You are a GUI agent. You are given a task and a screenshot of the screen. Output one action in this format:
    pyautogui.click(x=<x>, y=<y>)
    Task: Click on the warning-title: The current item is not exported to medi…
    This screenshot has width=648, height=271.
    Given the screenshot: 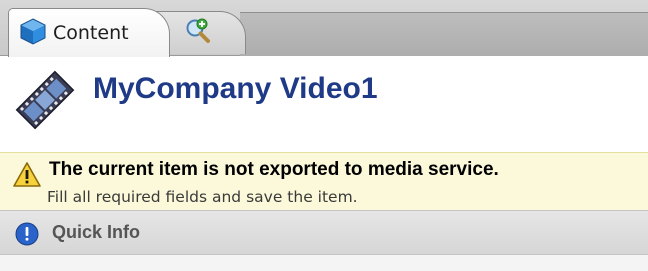 What is the action you would take?
    pyautogui.click(x=274, y=169)
    